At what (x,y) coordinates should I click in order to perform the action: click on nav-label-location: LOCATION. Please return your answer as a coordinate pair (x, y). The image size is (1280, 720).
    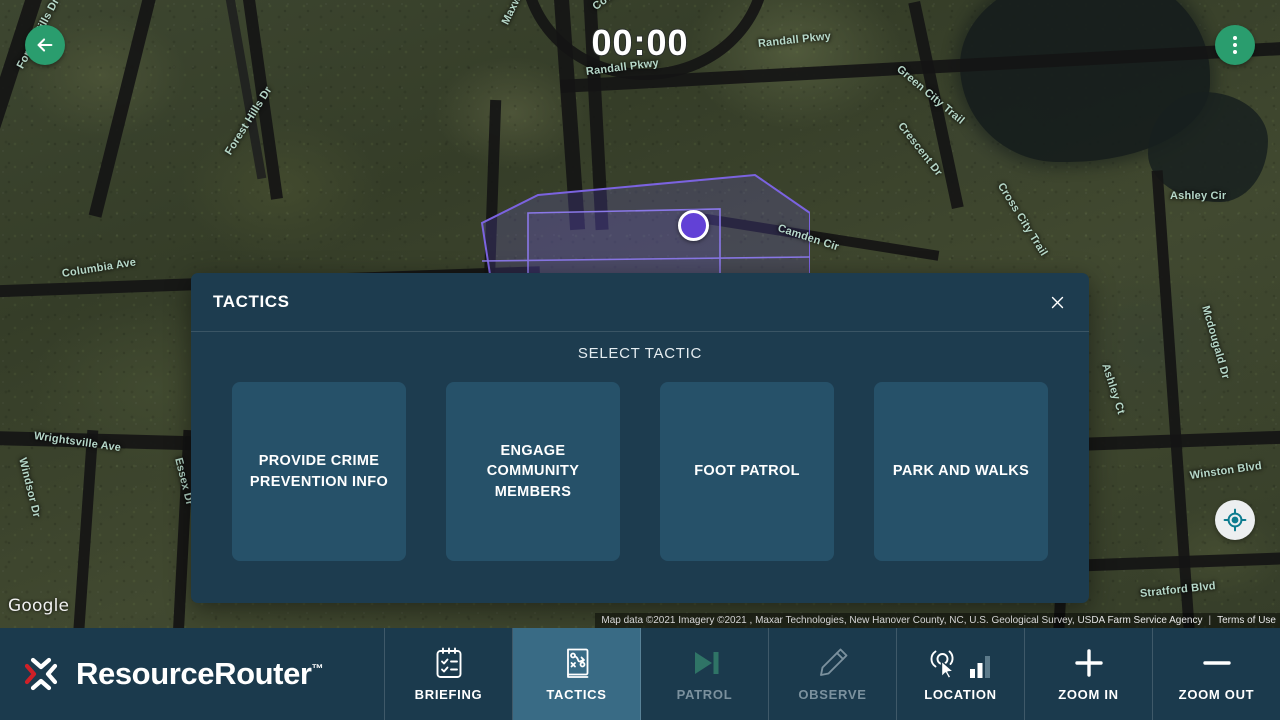
    Looking at the image, I should click on (960, 694).